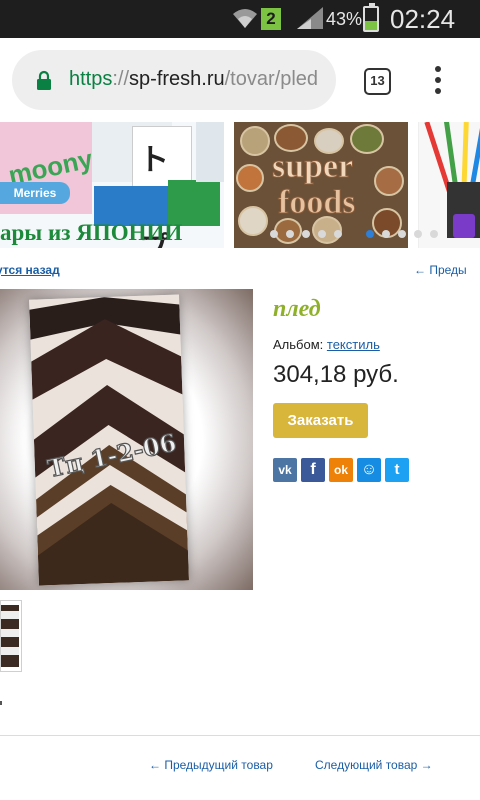 This screenshot has width=480, height=800. Describe the element at coordinates (374, 765) in the screenshot. I see `next-product-link: Следующий товар →` at that location.